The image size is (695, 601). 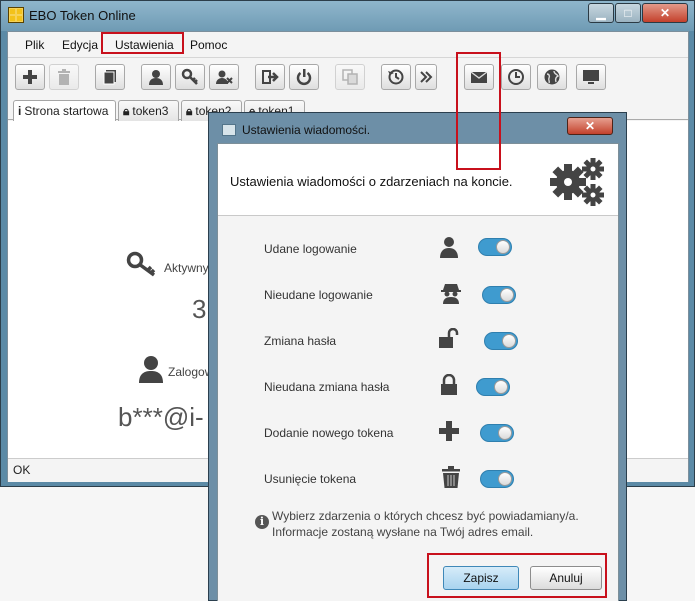 I want to click on toggle-password-change, so click(x=501, y=341).